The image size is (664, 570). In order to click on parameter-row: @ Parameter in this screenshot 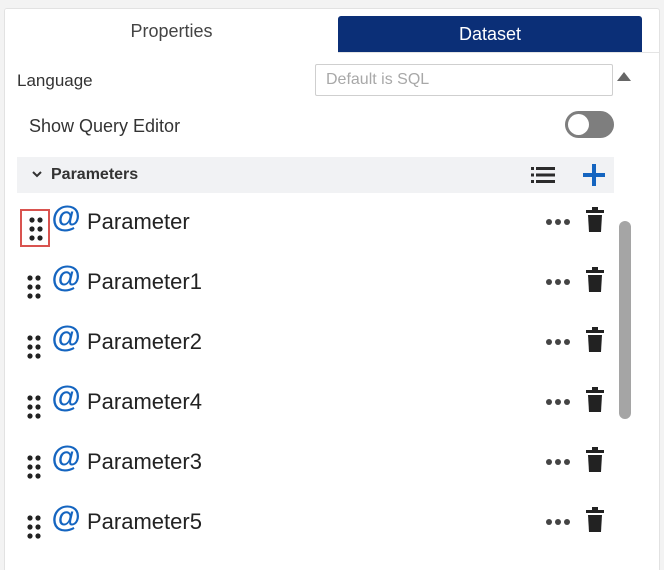, I will do `click(315, 223)`.